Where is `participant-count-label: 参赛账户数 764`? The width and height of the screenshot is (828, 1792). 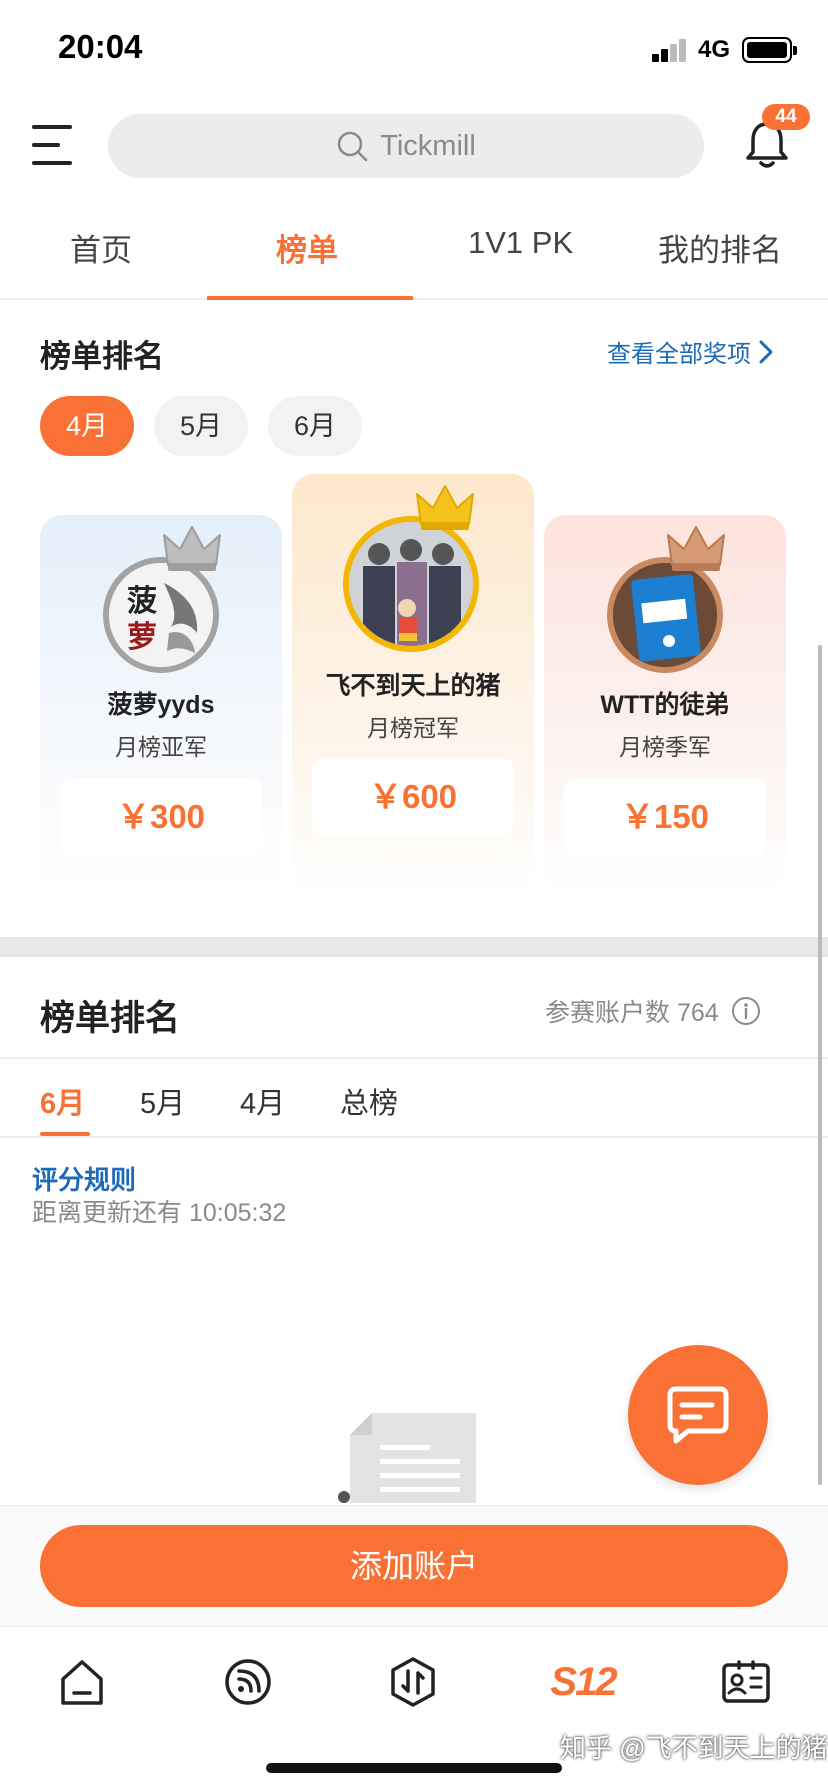 participant-count-label: 参赛账户数 764 is located at coordinates (632, 1013).